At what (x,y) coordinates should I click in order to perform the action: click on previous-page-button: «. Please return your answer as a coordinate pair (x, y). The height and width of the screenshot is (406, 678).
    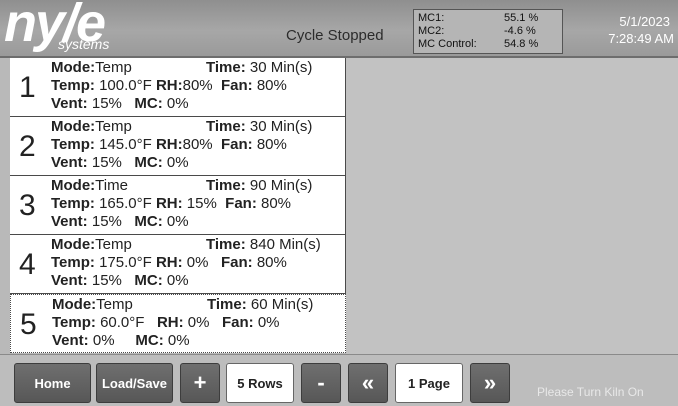
    Looking at the image, I should click on (368, 383).